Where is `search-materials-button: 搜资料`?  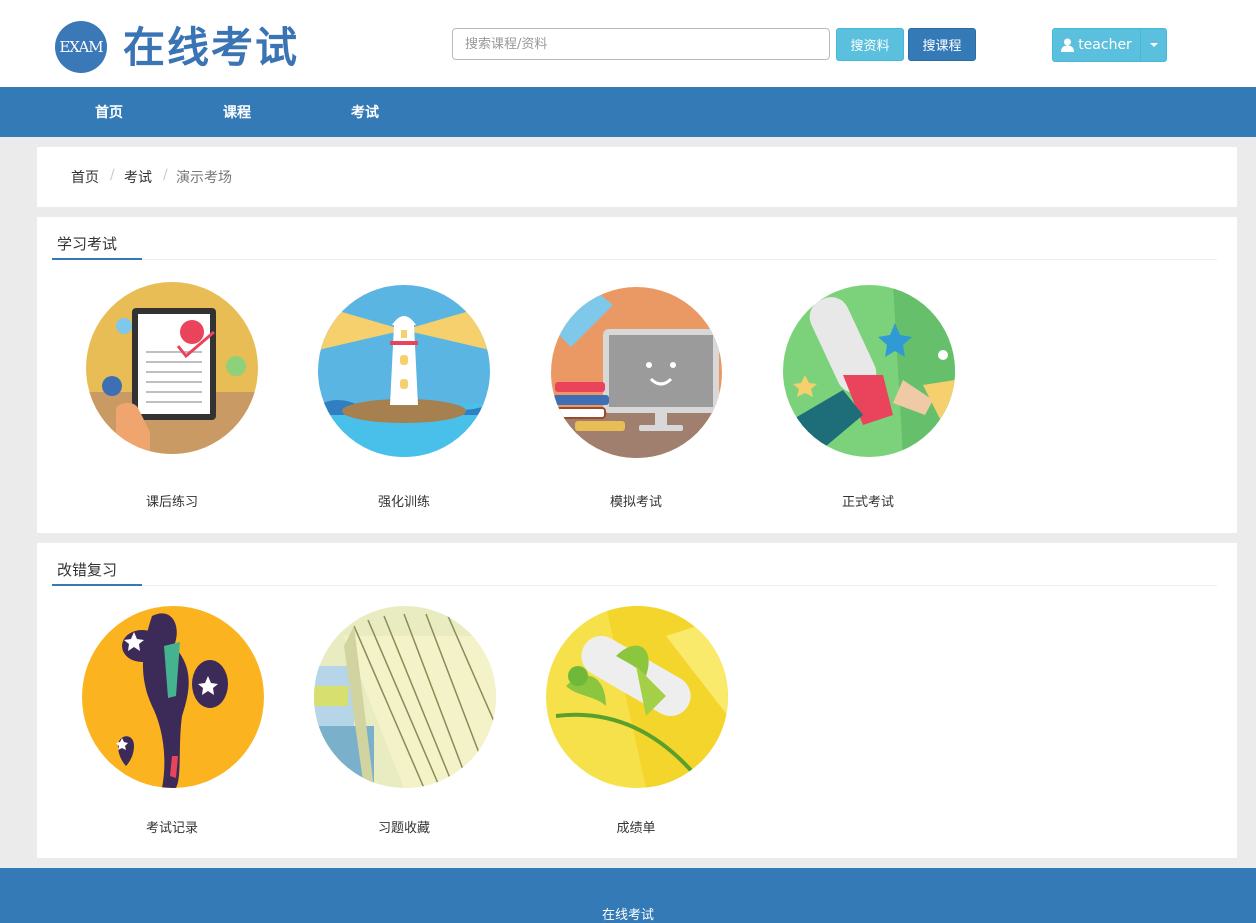
search-materials-button: 搜资料 is located at coordinates (870, 44).